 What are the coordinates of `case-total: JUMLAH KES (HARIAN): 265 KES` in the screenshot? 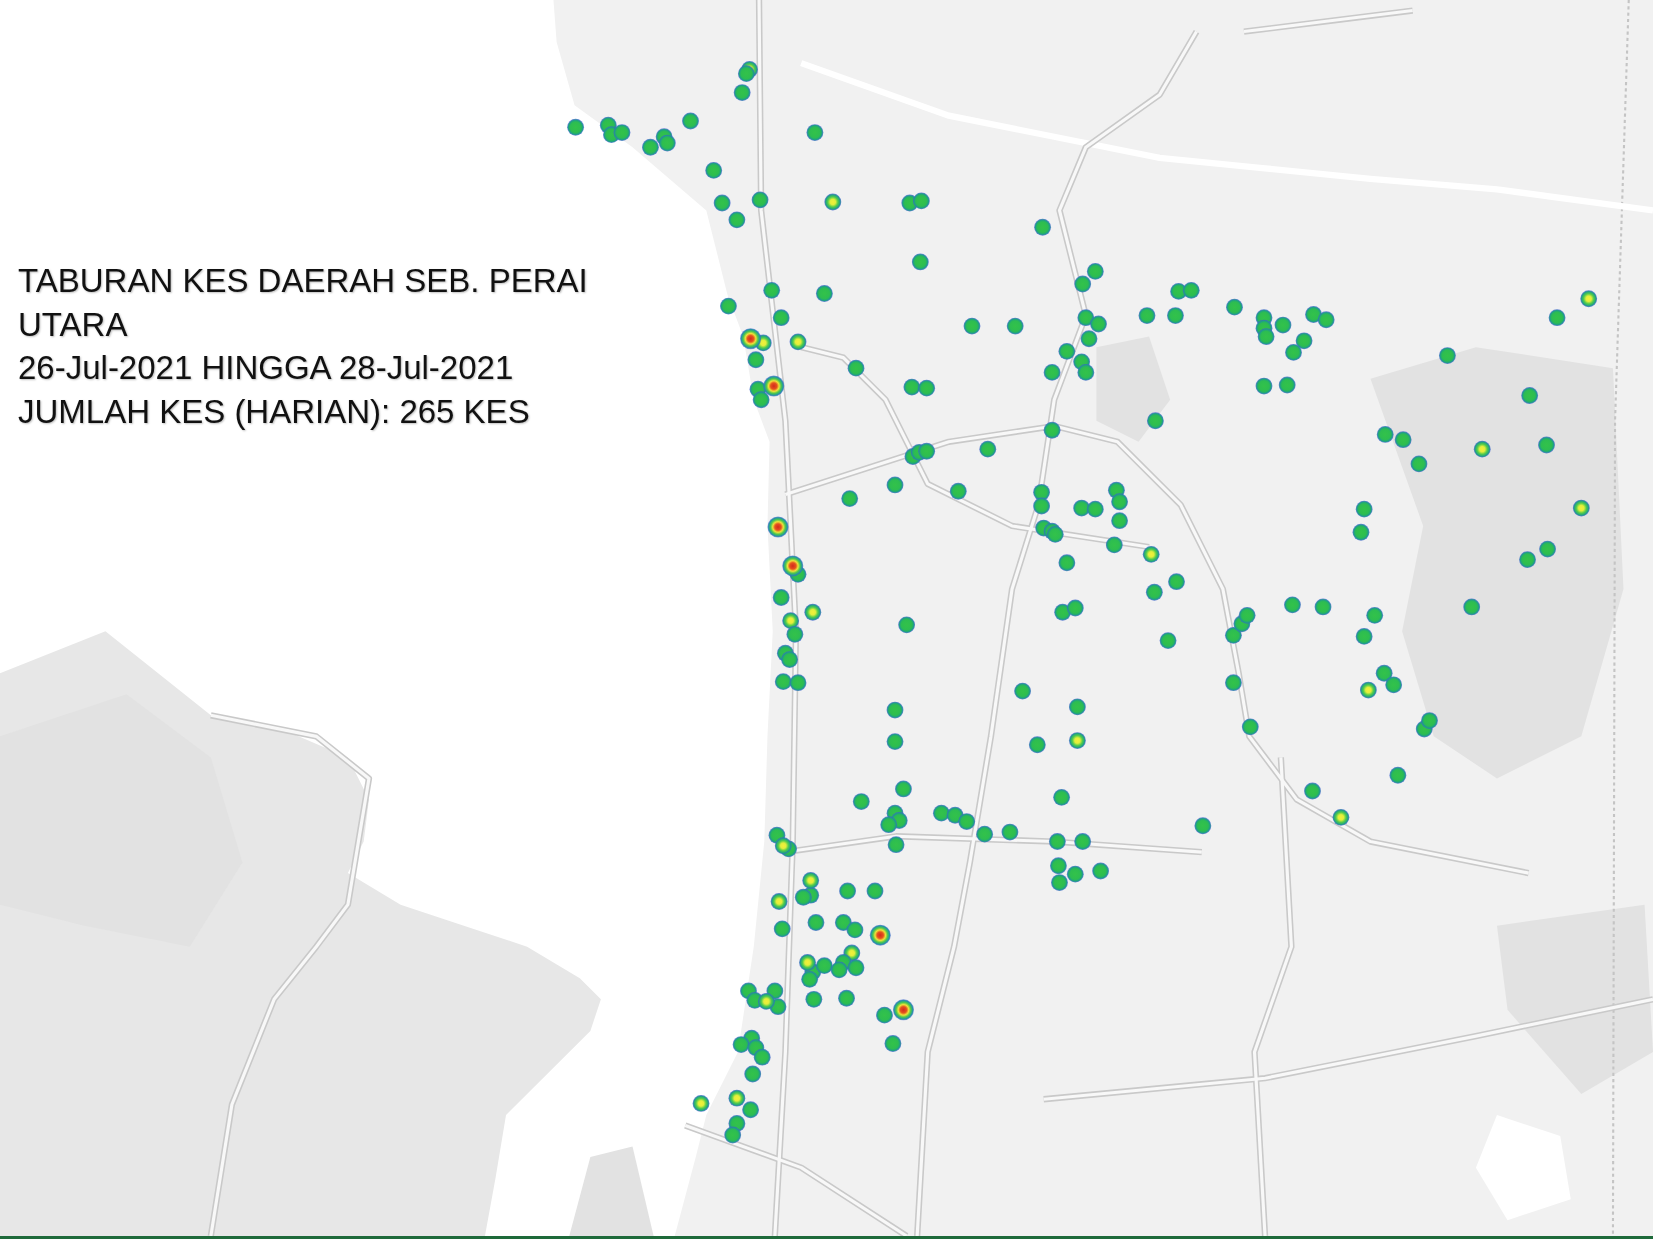 It's located at (274, 411).